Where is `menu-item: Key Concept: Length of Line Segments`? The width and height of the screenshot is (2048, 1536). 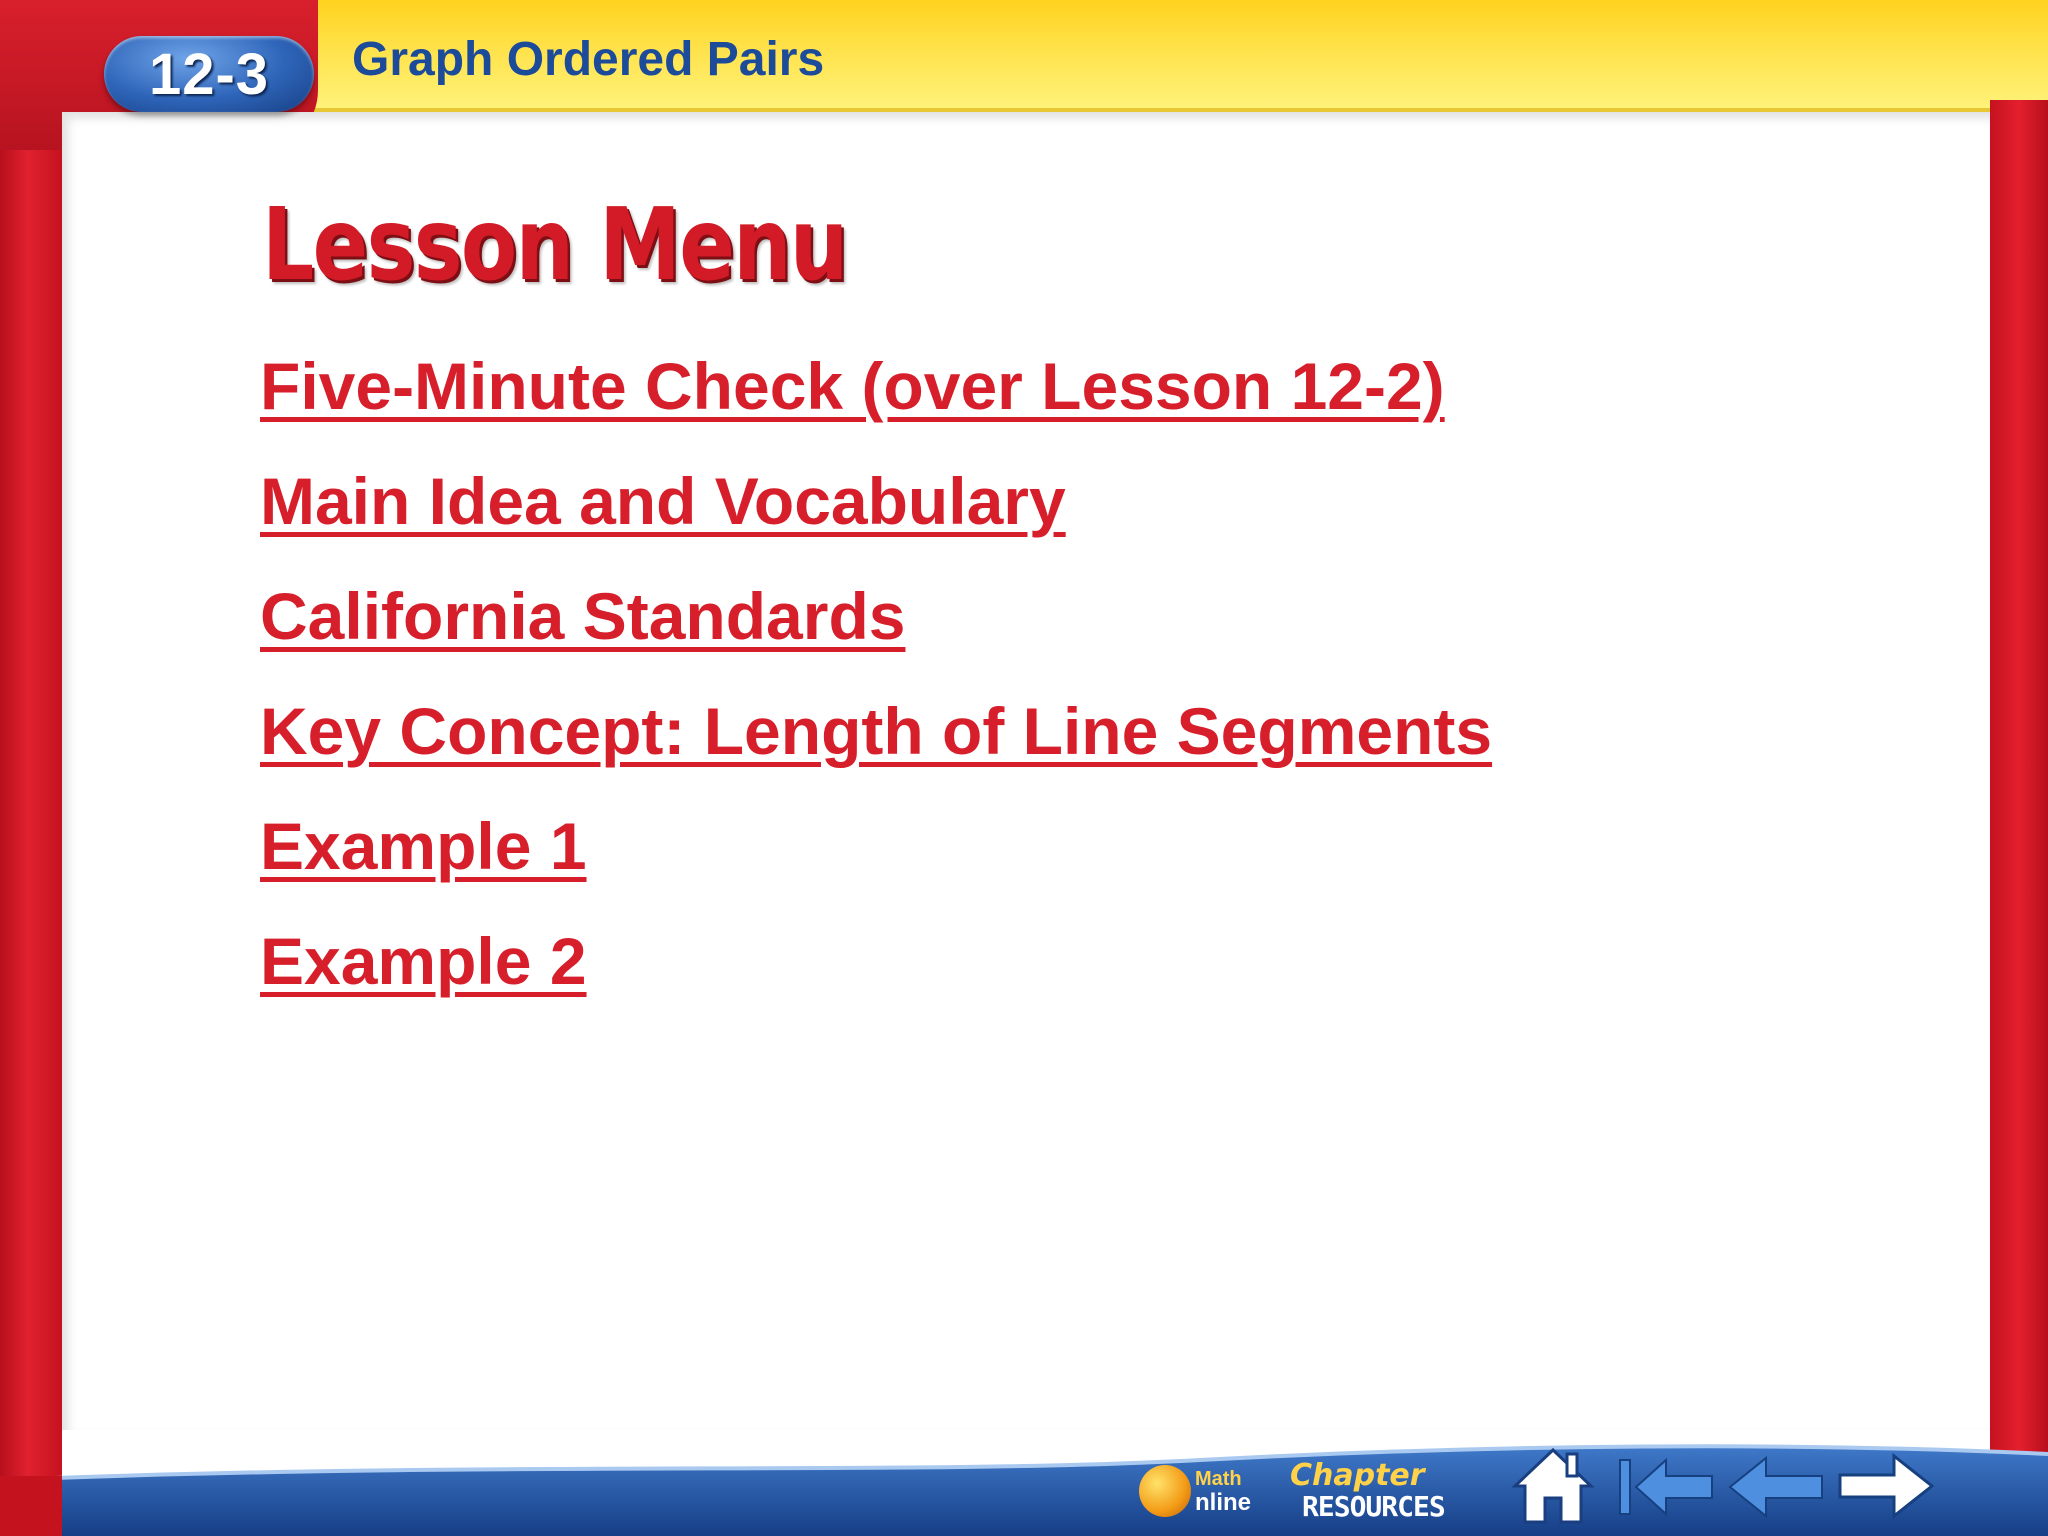 menu-item: Key Concept: Length of Line Segments is located at coordinates (876, 750).